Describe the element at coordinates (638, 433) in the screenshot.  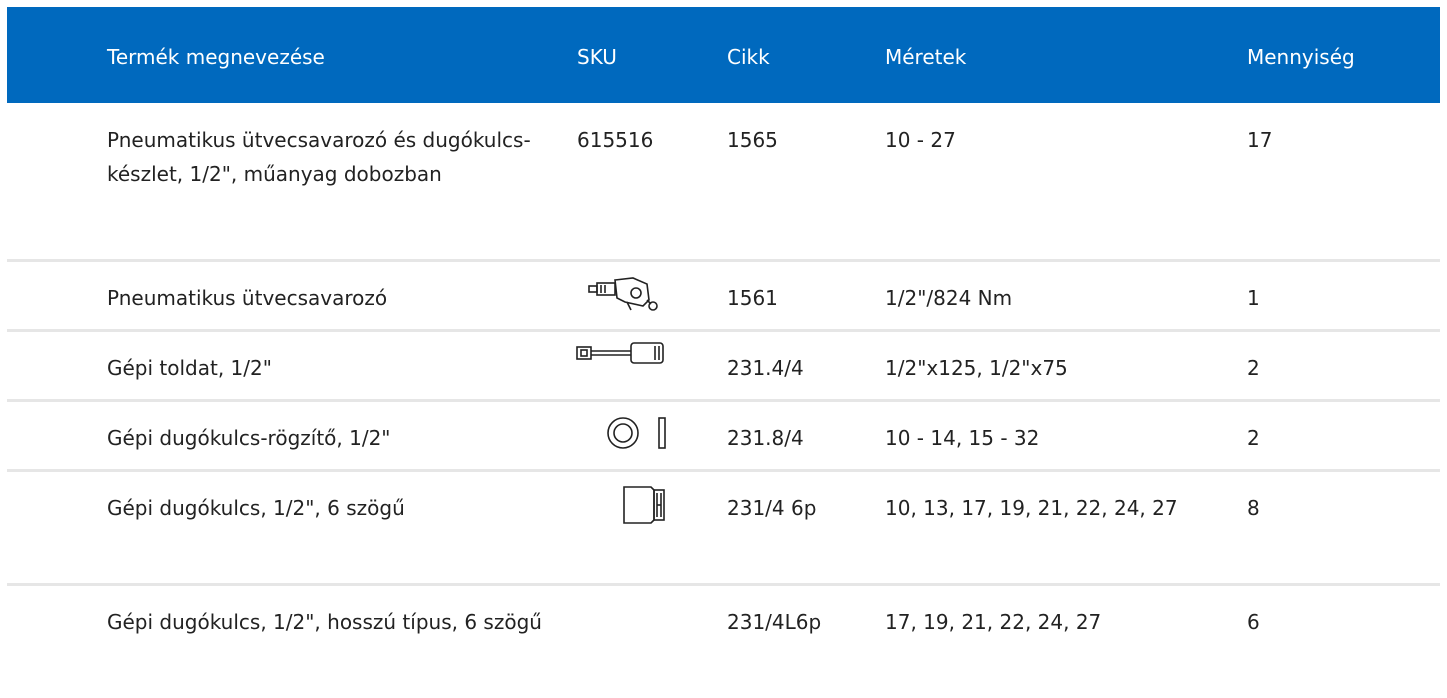
I see `retaining-ring-icon` at that location.